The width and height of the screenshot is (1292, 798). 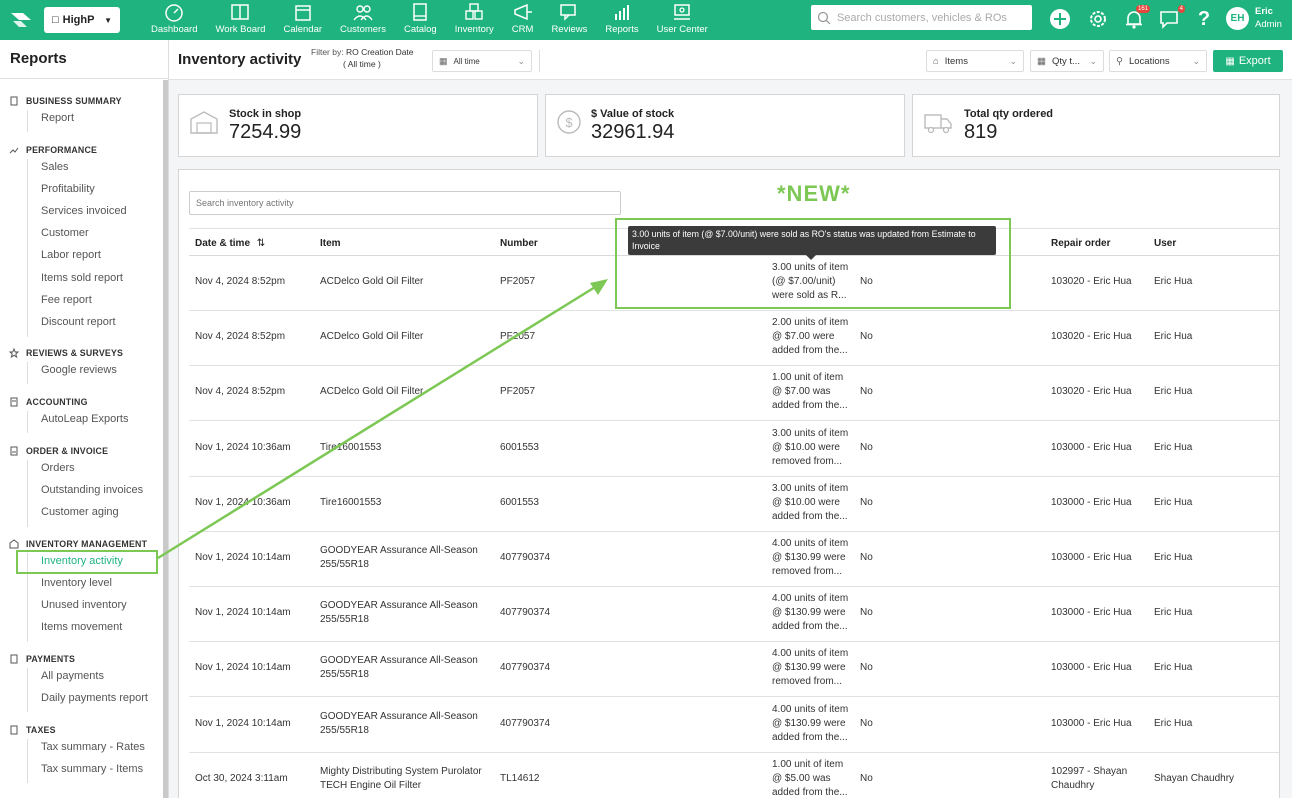 What do you see at coordinates (240, 59) in the screenshot?
I see `page-title: Inventory activity` at bounding box center [240, 59].